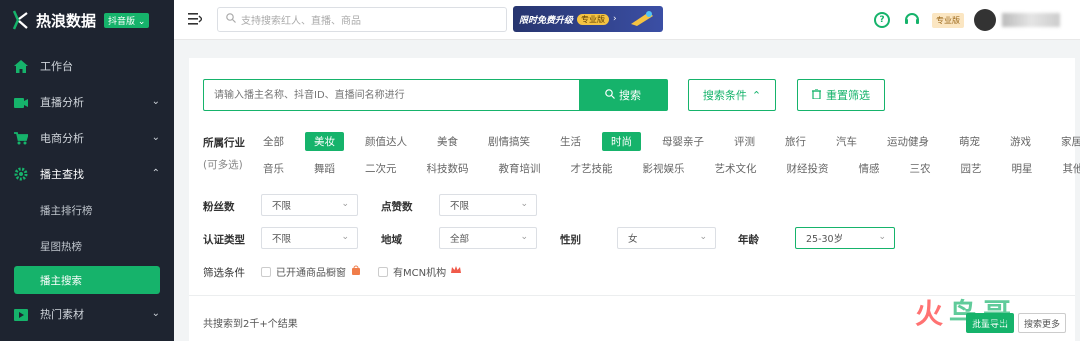  What do you see at coordinates (356, 271) in the screenshot?
I see `bag-icon` at bounding box center [356, 271].